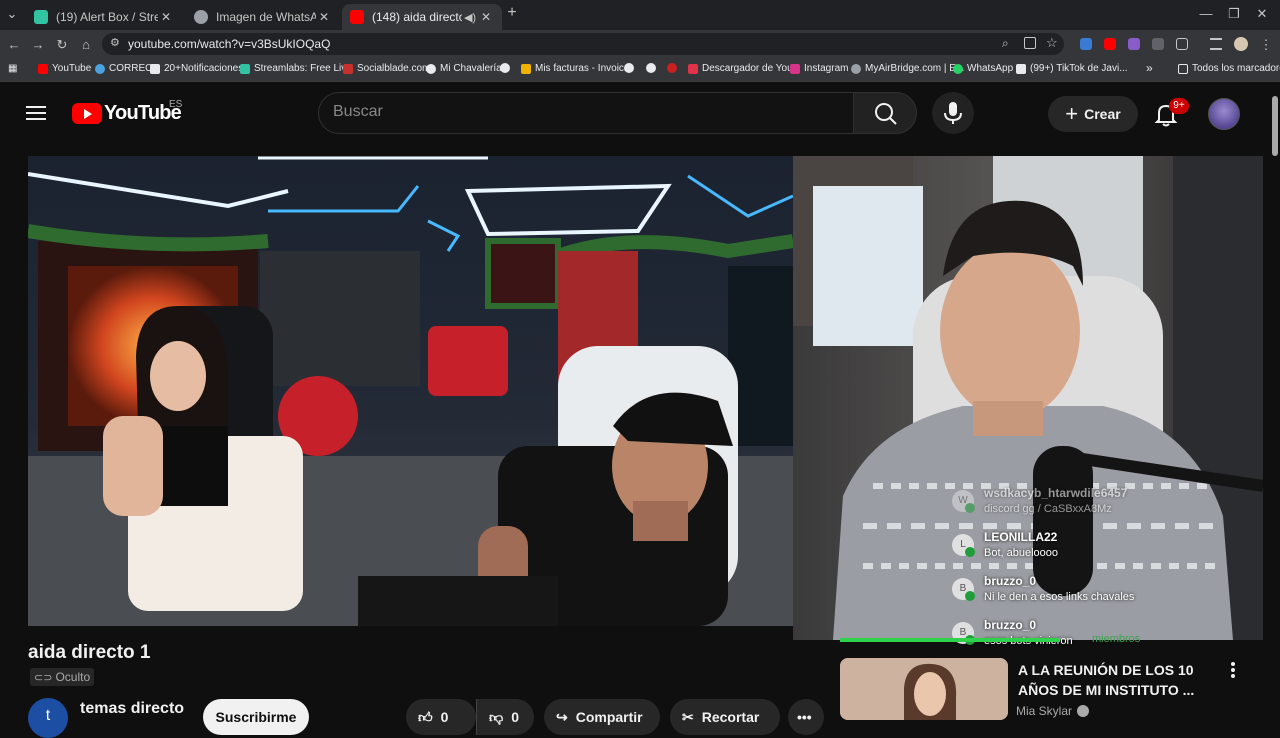  I want to click on tab-audio-icon: ◀), so click(470, 17).